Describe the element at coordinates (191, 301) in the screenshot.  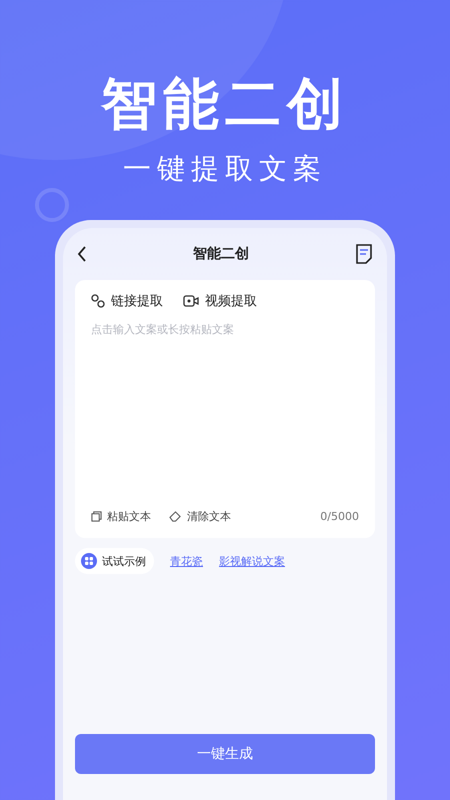
I see `video-icon` at that location.